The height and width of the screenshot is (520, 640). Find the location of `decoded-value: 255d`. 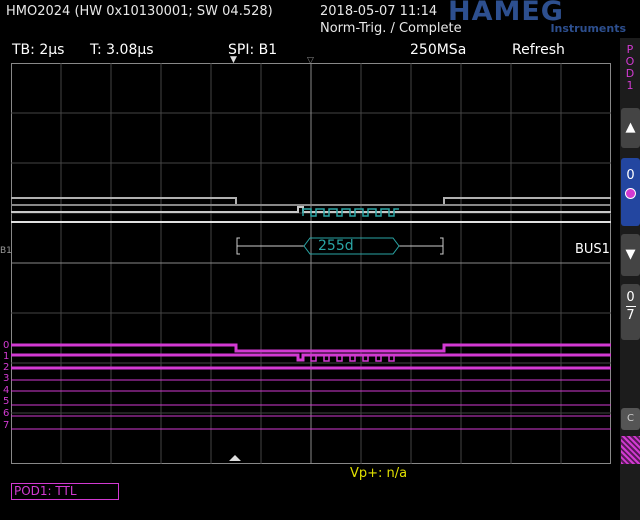

decoded-value: 255d is located at coordinates (336, 246).